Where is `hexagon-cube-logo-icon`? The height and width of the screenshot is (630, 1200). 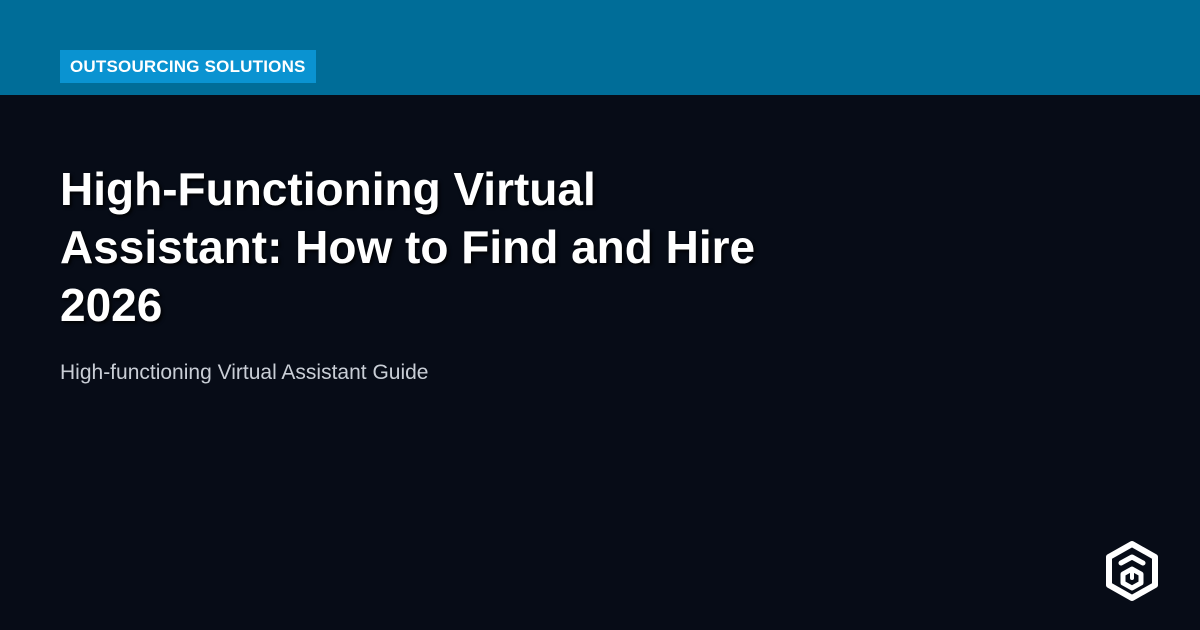
hexagon-cube-logo-icon is located at coordinates (1132, 571).